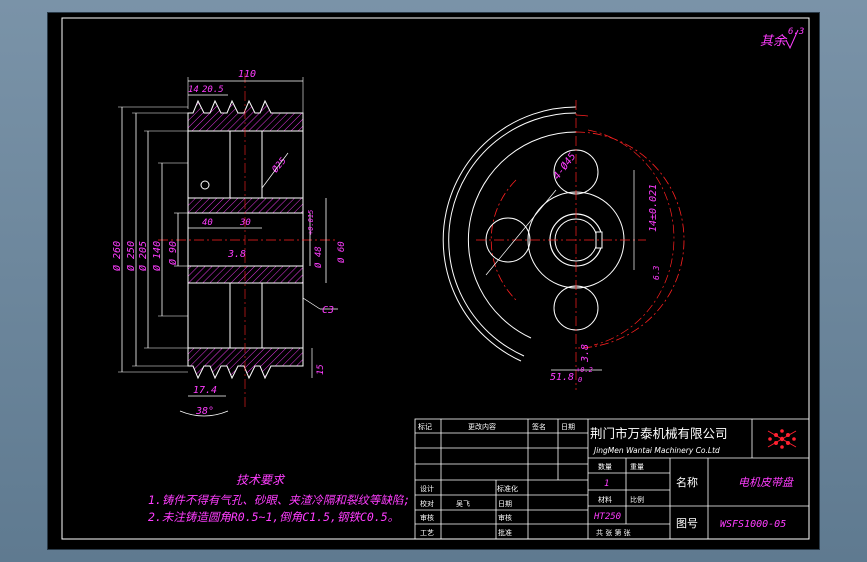 The width and height of the screenshot is (867, 562). Describe the element at coordinates (245, 223) in the screenshot. I see `dim-30: 30` at that location.